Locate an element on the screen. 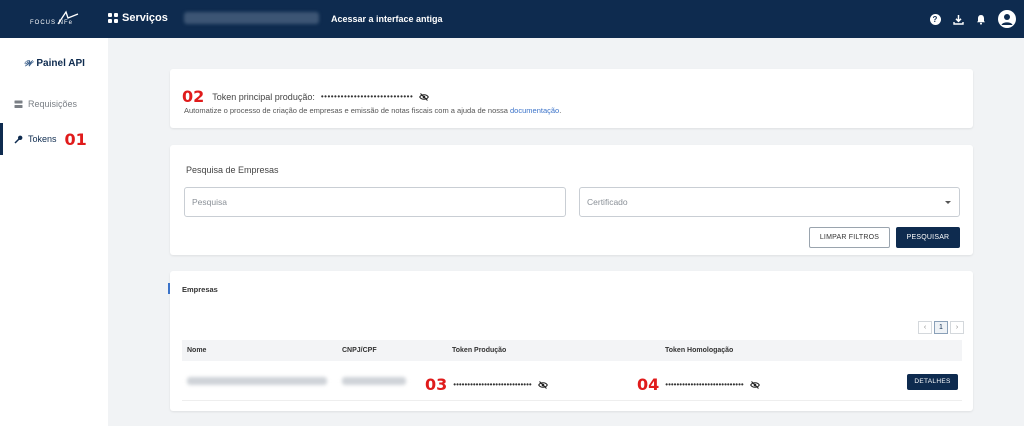  search-title: Pesquisa de Empresas is located at coordinates (232, 170).